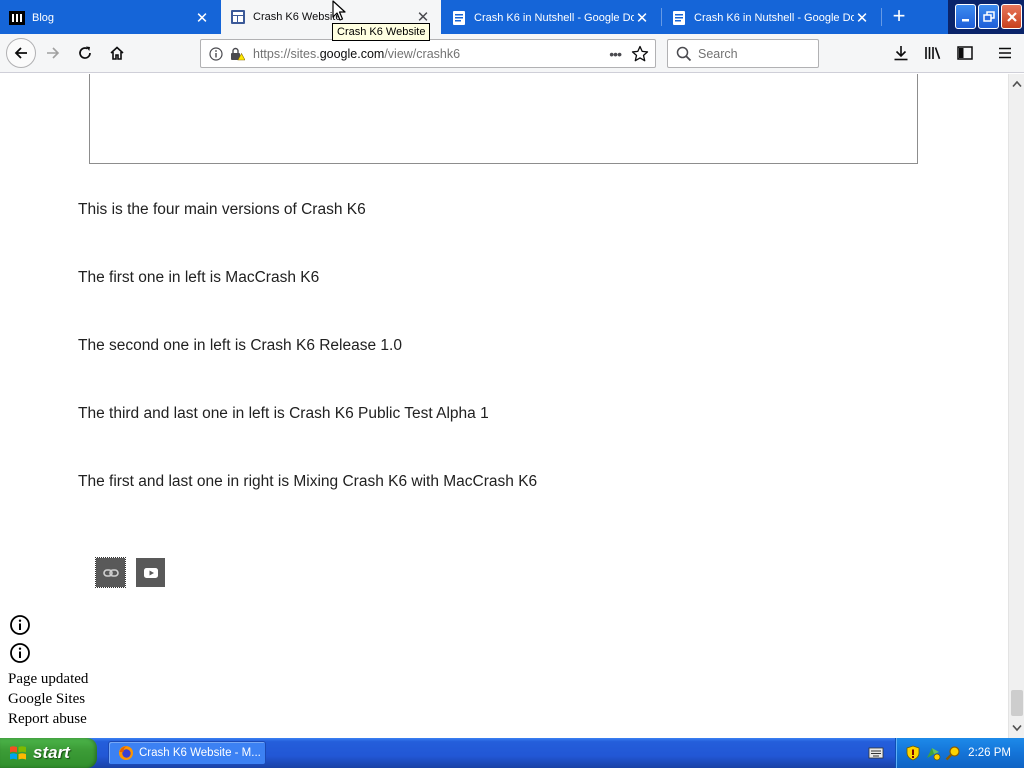 Image resolution: width=1024 pixels, height=768 pixels. Describe the element at coordinates (640, 54) in the screenshot. I see `bookmark-star-icon` at that location.